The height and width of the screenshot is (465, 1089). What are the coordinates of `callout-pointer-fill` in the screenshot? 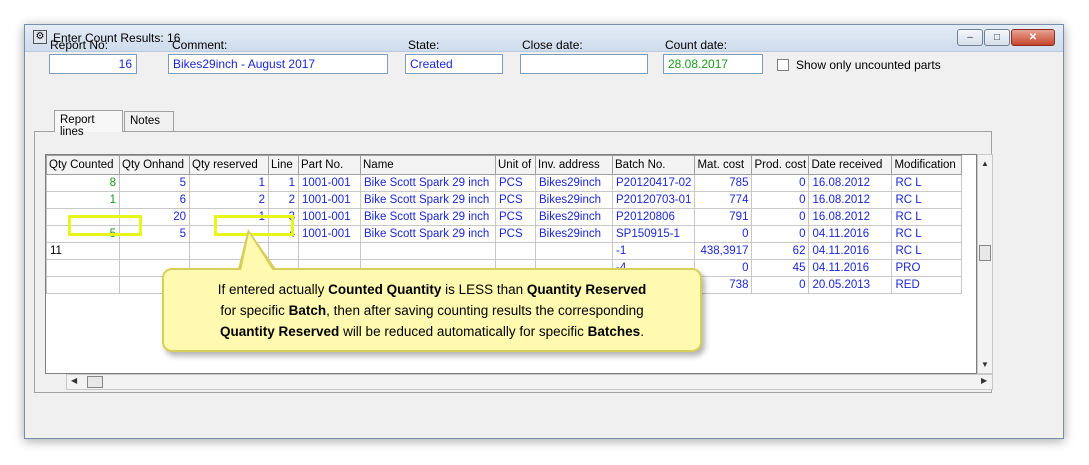 It's located at (257, 252).